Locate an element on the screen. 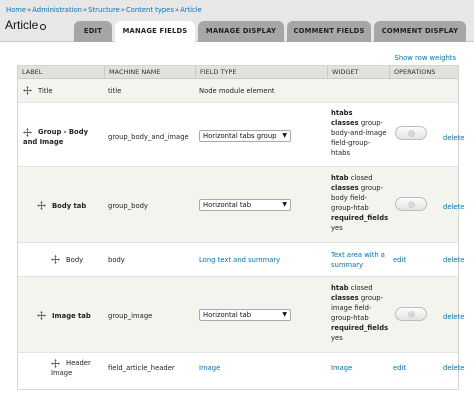 The width and height of the screenshot is (474, 397). machine-name: title is located at coordinates (115, 91).